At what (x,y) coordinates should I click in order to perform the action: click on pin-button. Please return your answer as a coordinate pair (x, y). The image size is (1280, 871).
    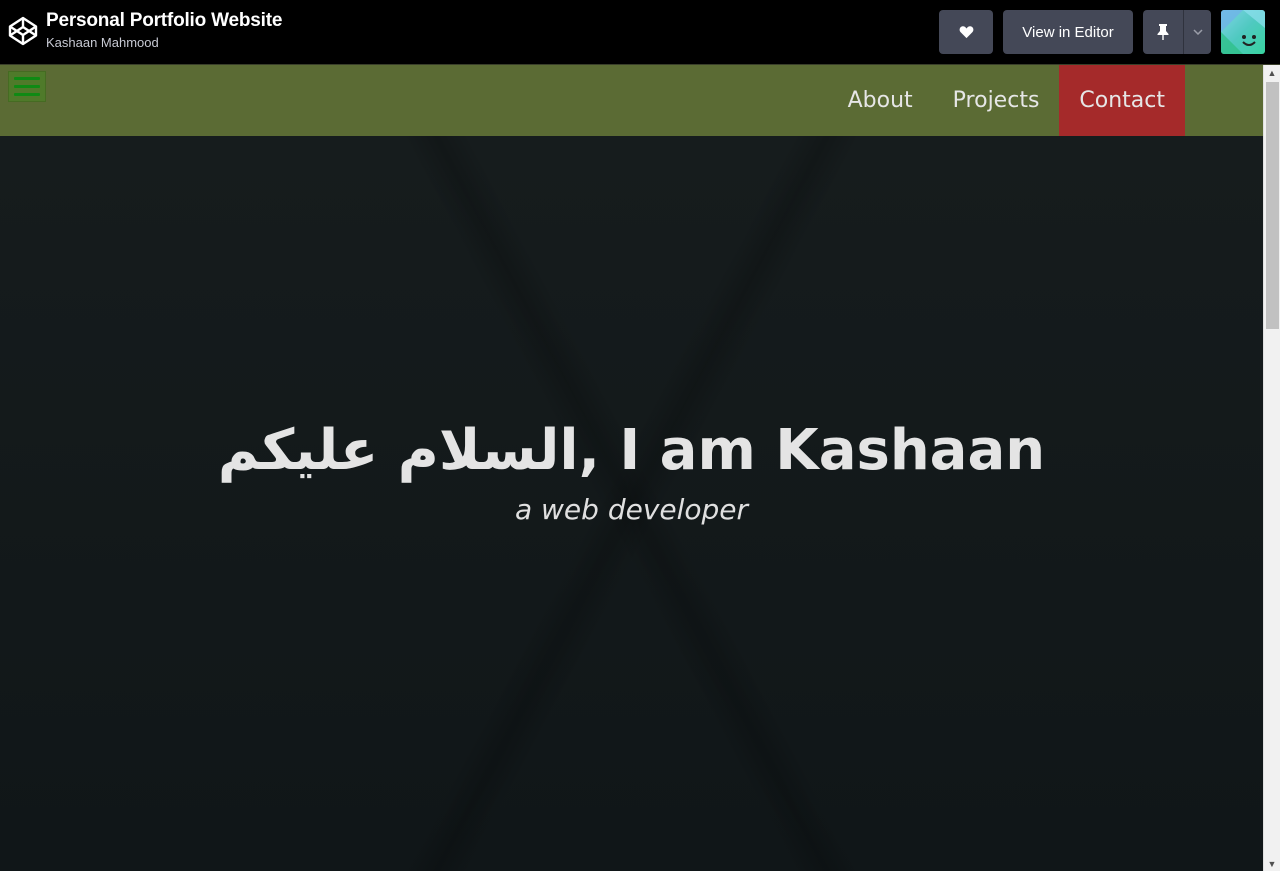
    Looking at the image, I should click on (1163, 32).